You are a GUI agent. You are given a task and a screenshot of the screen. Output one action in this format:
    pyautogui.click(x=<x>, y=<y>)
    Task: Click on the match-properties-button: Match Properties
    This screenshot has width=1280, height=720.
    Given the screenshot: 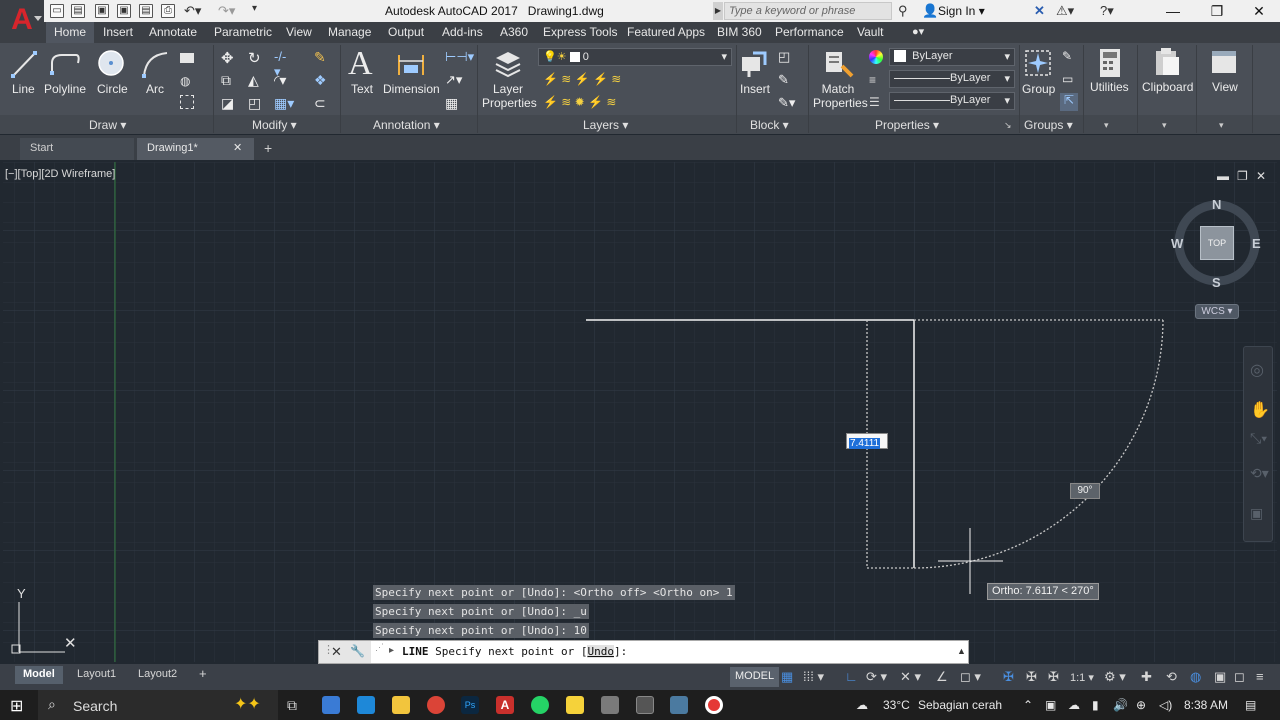 What is the action you would take?
    pyautogui.click(x=840, y=96)
    